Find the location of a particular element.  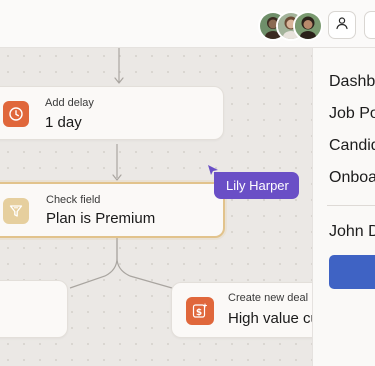

nav-item-candidates: Candidates is located at coordinates (352, 146).